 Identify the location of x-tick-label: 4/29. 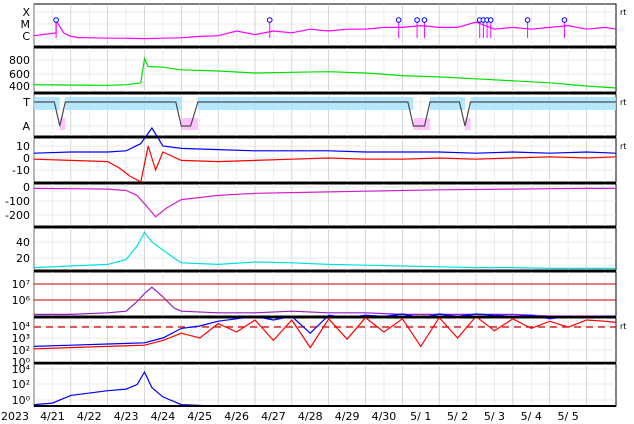
(347, 416).